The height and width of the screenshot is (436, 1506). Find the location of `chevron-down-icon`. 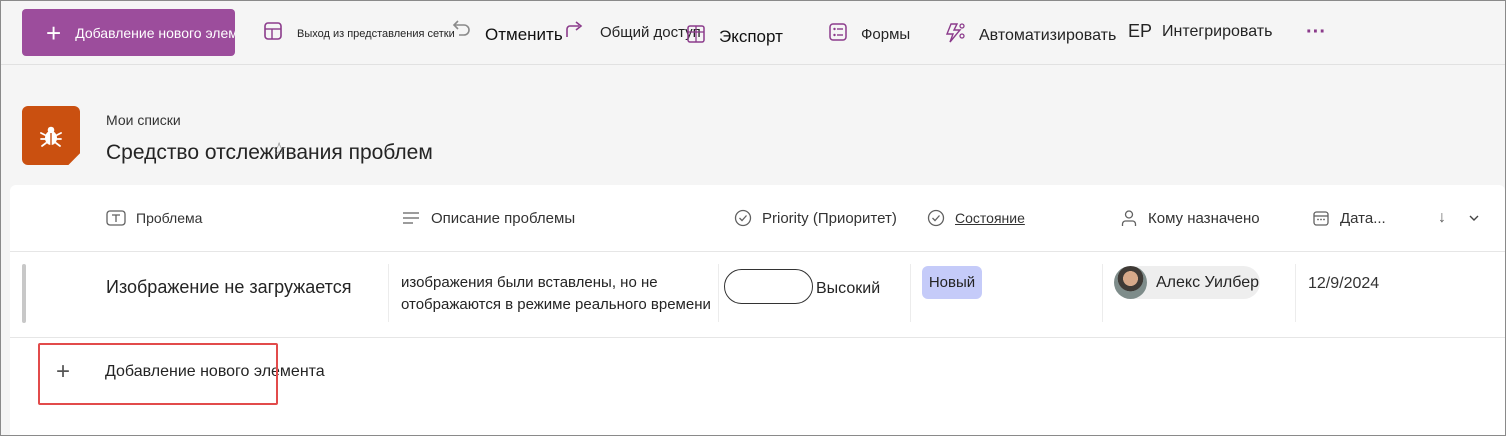

chevron-down-icon is located at coordinates (1474, 218).